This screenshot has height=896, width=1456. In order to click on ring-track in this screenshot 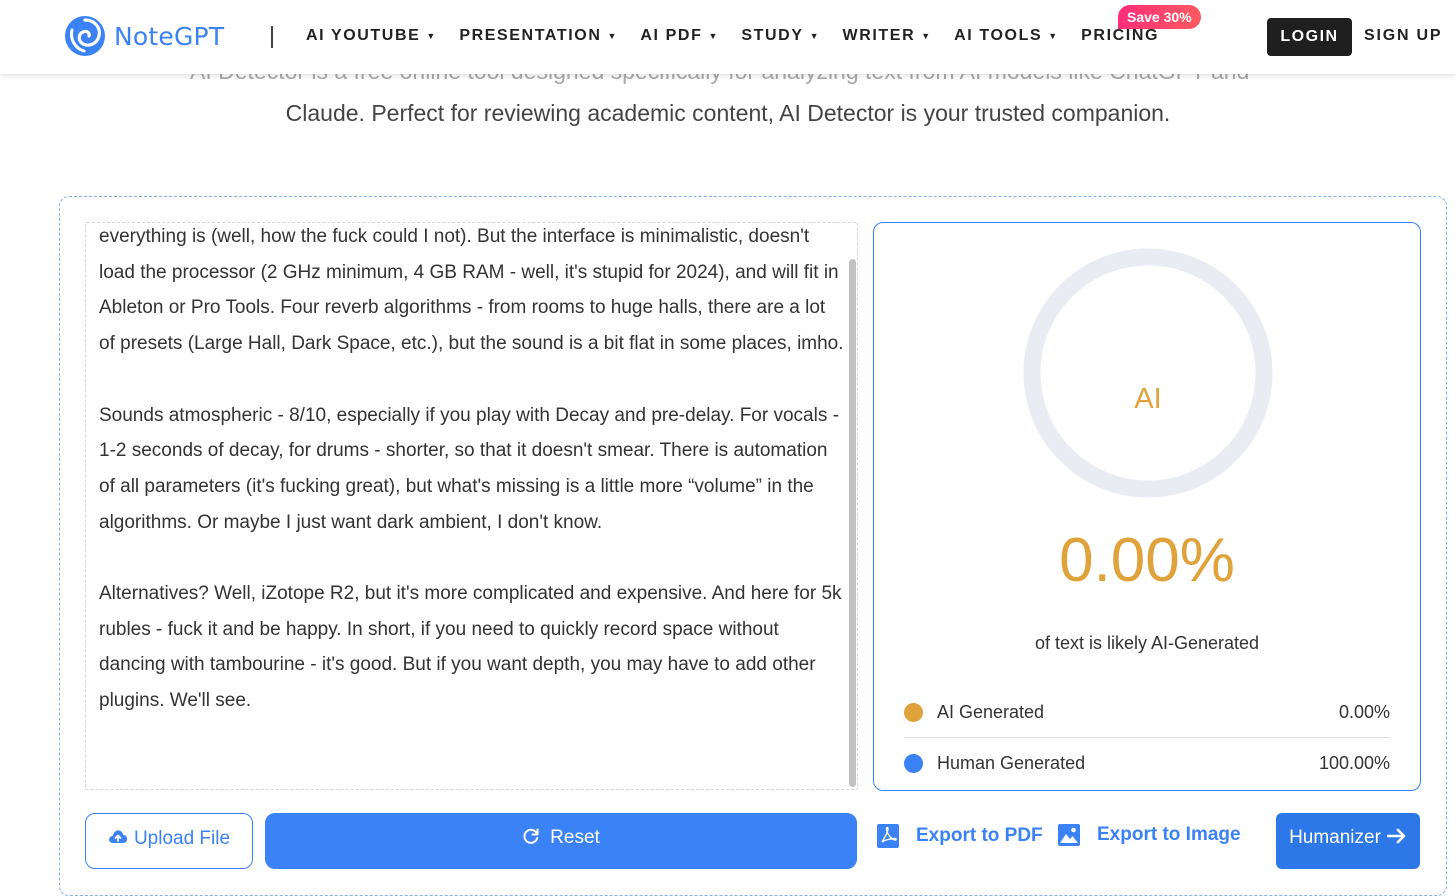, I will do `click(1148, 373)`.